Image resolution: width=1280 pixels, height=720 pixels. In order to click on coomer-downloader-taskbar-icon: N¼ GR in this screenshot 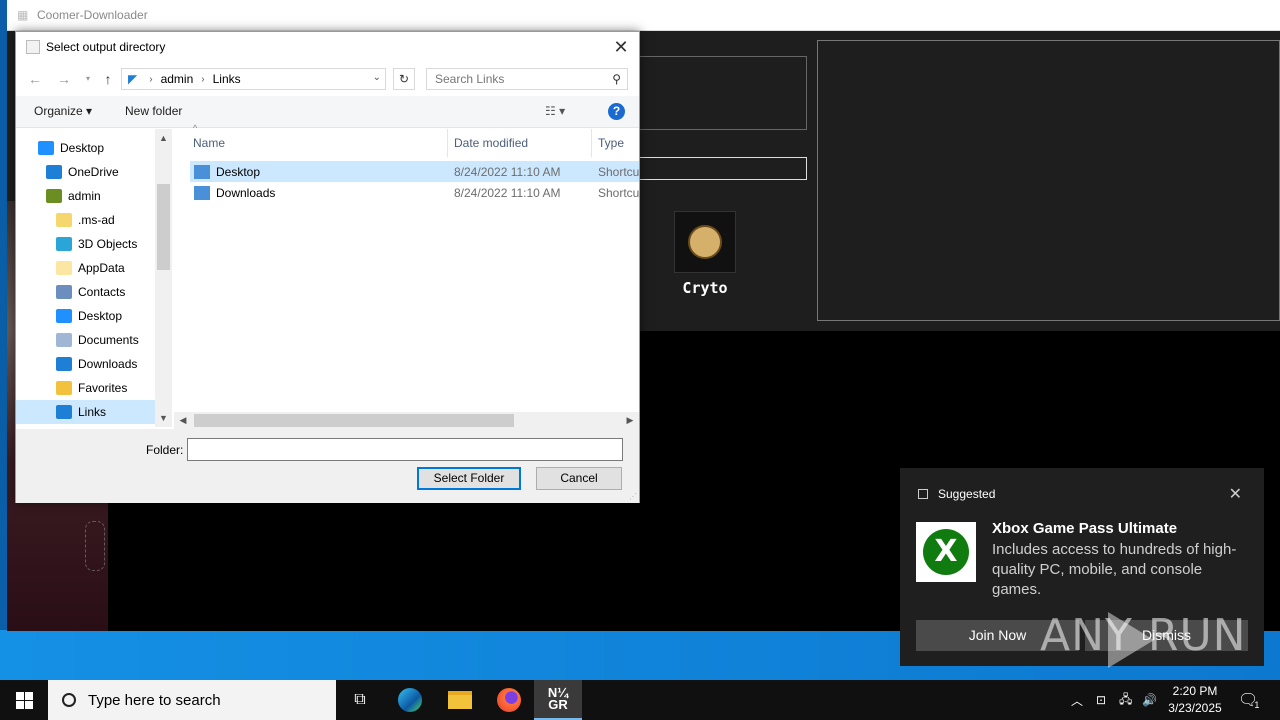, I will do `click(558, 700)`.